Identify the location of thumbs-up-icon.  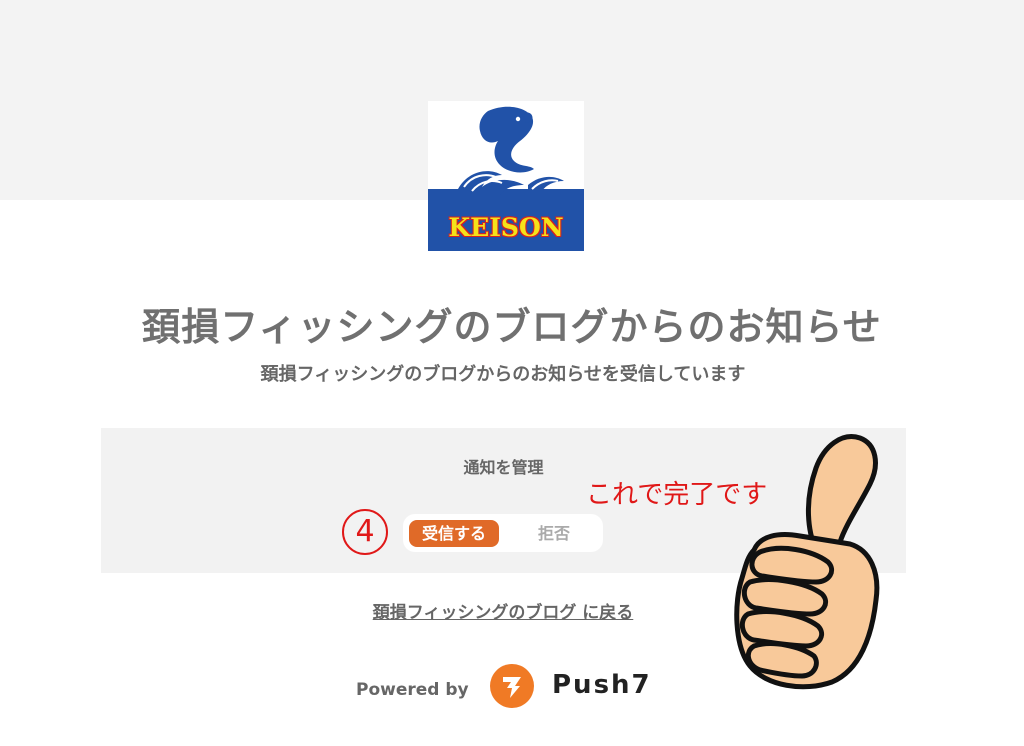
(807, 562).